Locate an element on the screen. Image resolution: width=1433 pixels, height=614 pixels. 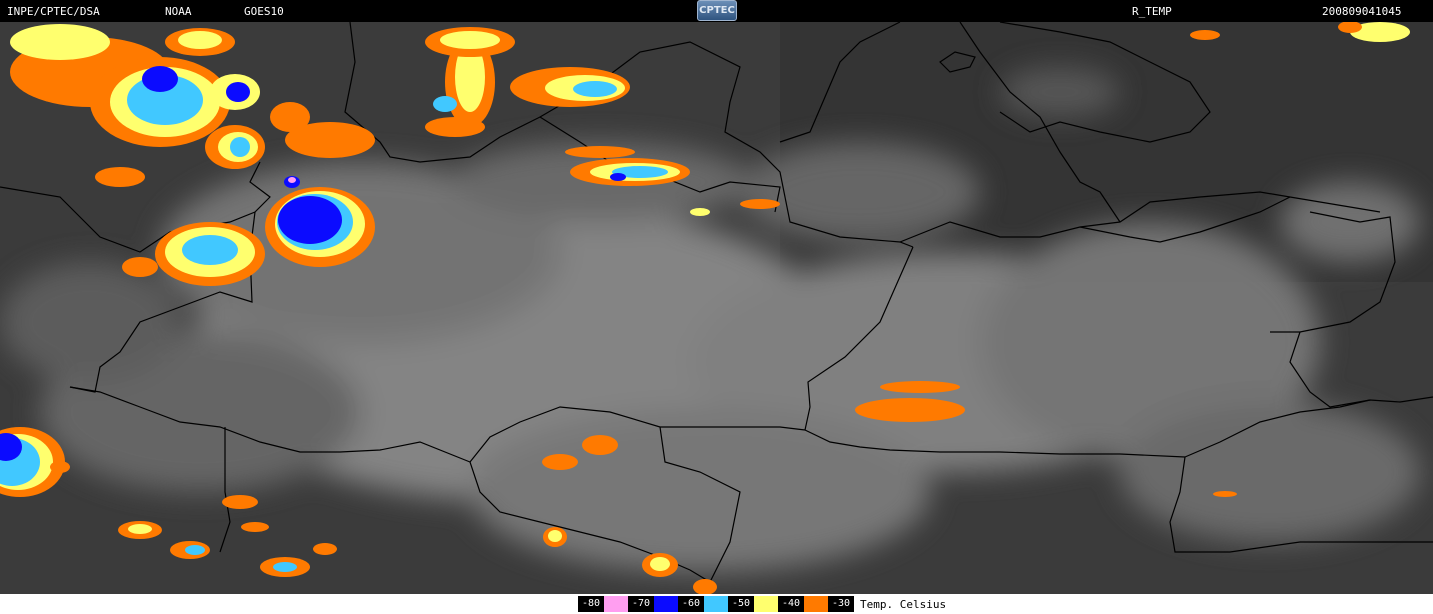
cptec-logo: CPTEC is located at coordinates (717, 10).